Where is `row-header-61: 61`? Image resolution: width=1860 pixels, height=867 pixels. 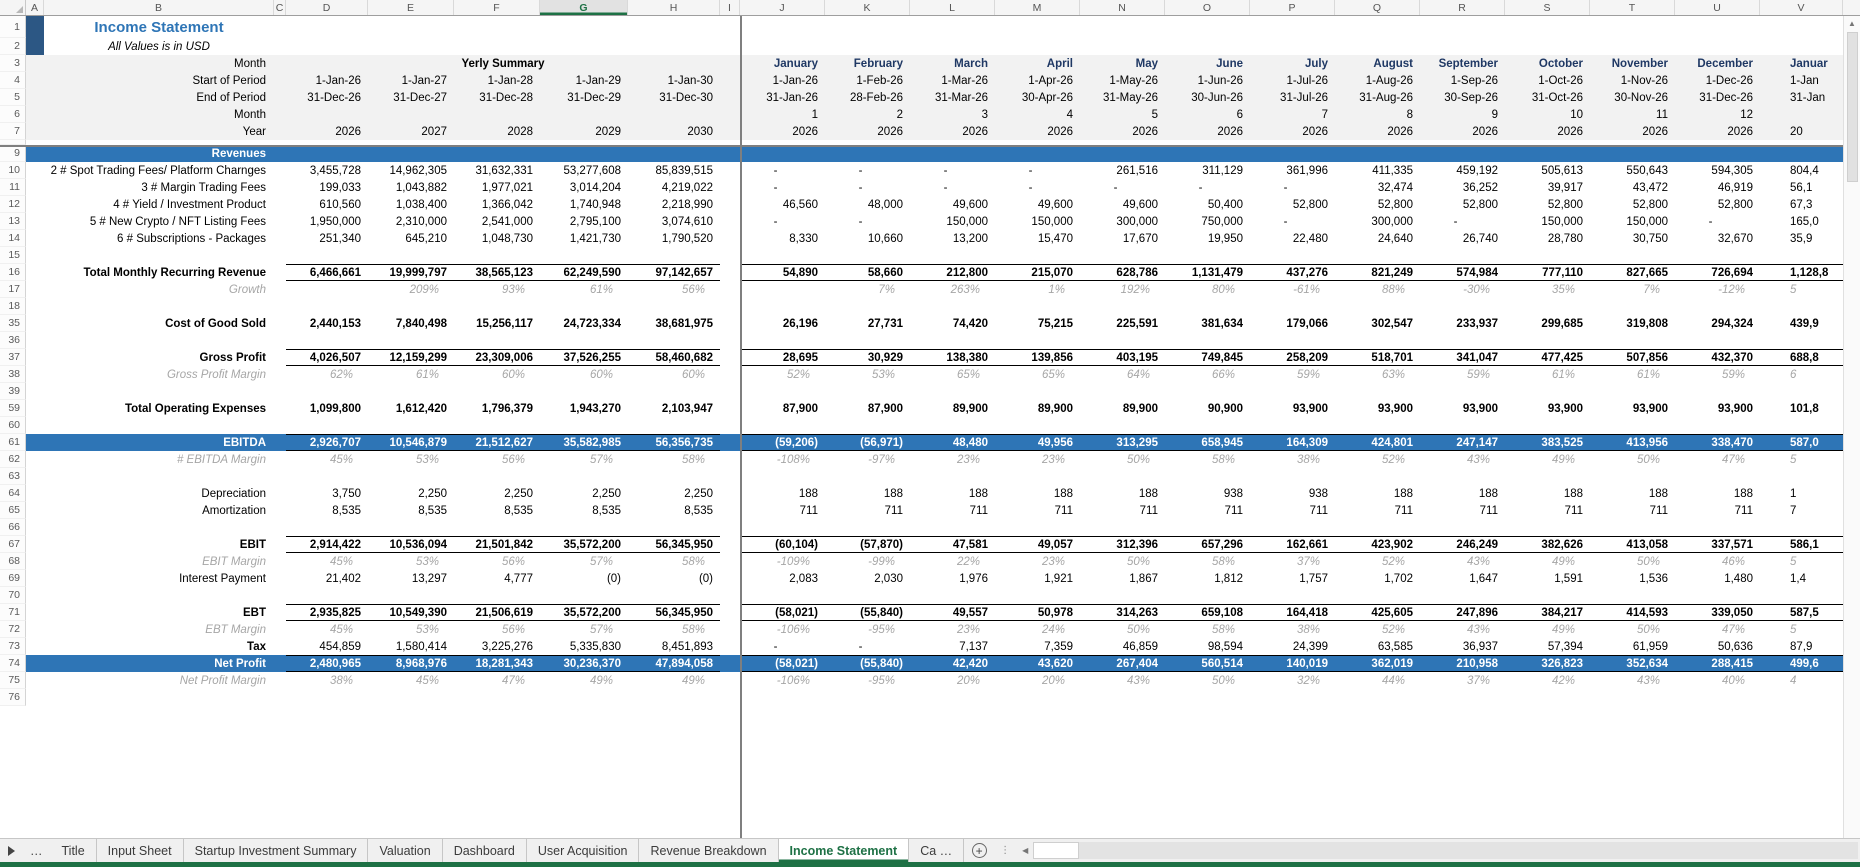
row-header-61: 61 is located at coordinates (13, 442).